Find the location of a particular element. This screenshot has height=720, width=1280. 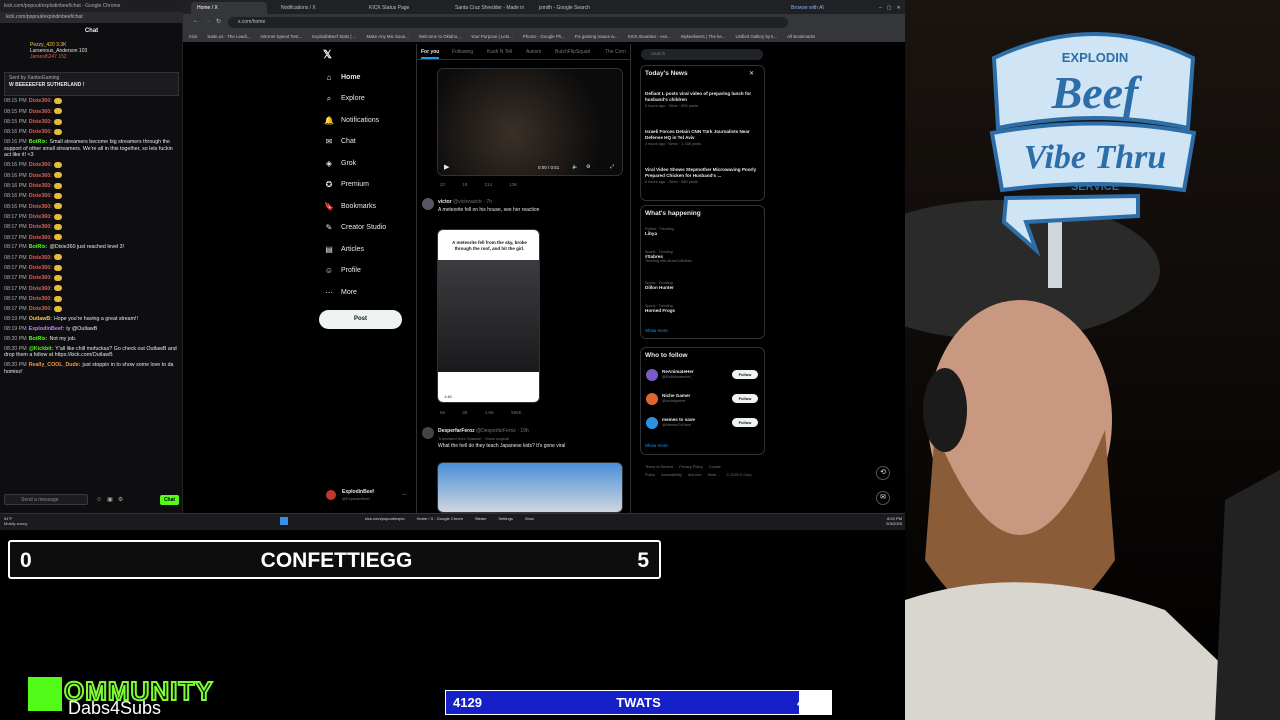

chat-username: OutlawB: is located at coordinates (40, 319).